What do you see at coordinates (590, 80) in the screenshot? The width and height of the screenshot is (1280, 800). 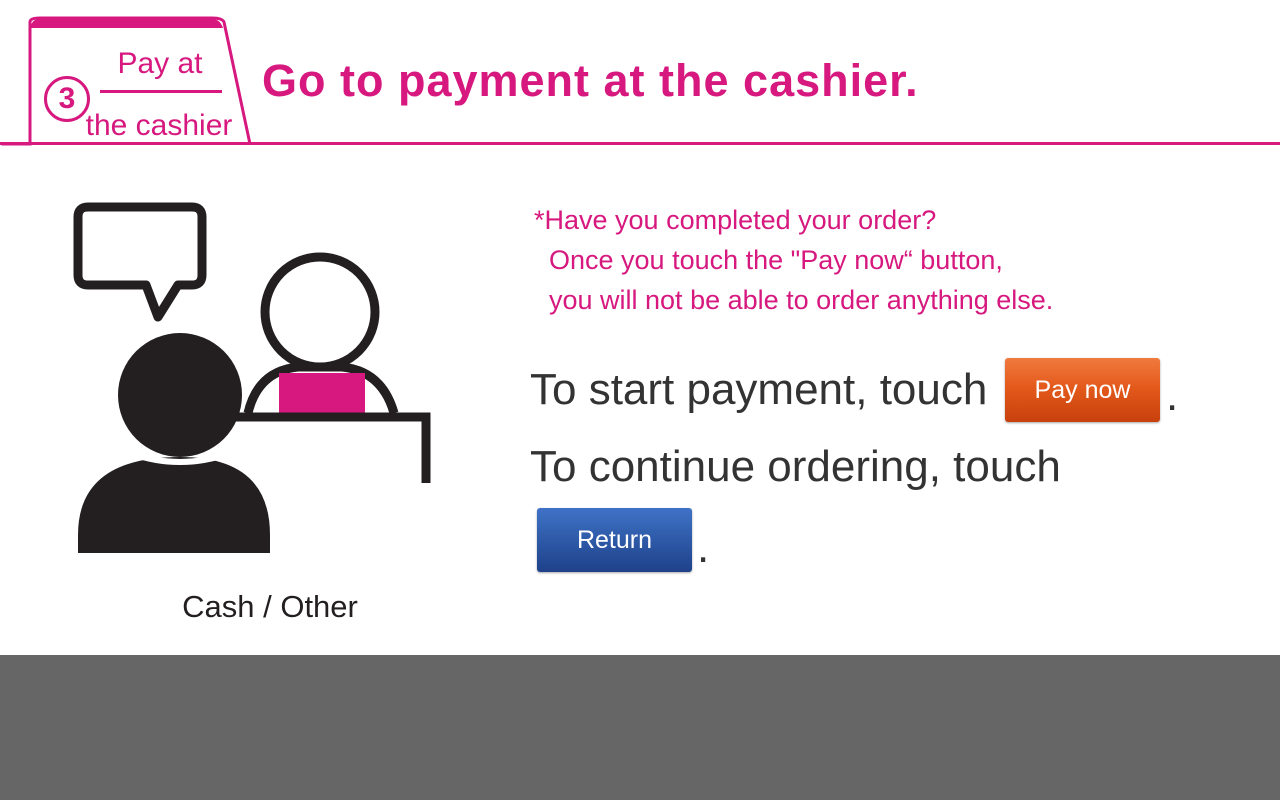 I see `page-title: Go to payment at the cashier.` at bounding box center [590, 80].